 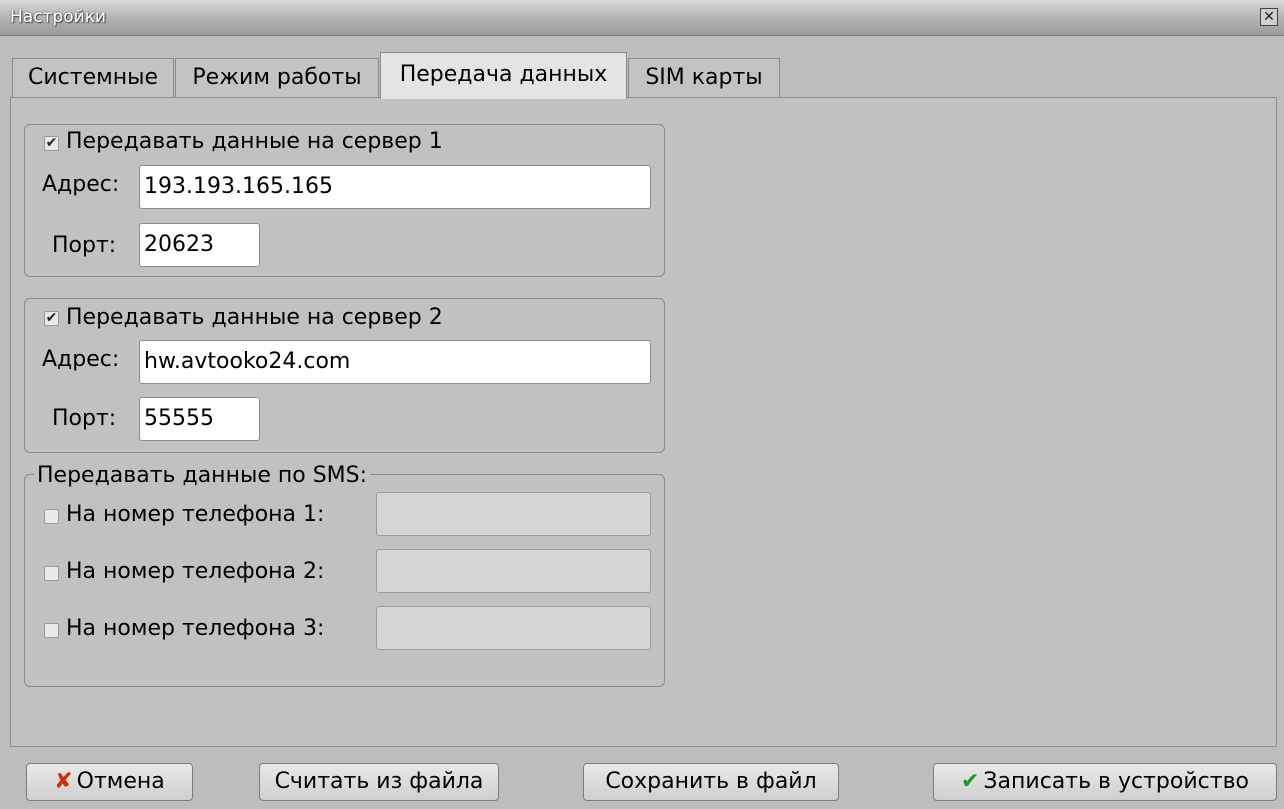 I want to click on title-bar: Настройки ✕, so click(x=642, y=18).